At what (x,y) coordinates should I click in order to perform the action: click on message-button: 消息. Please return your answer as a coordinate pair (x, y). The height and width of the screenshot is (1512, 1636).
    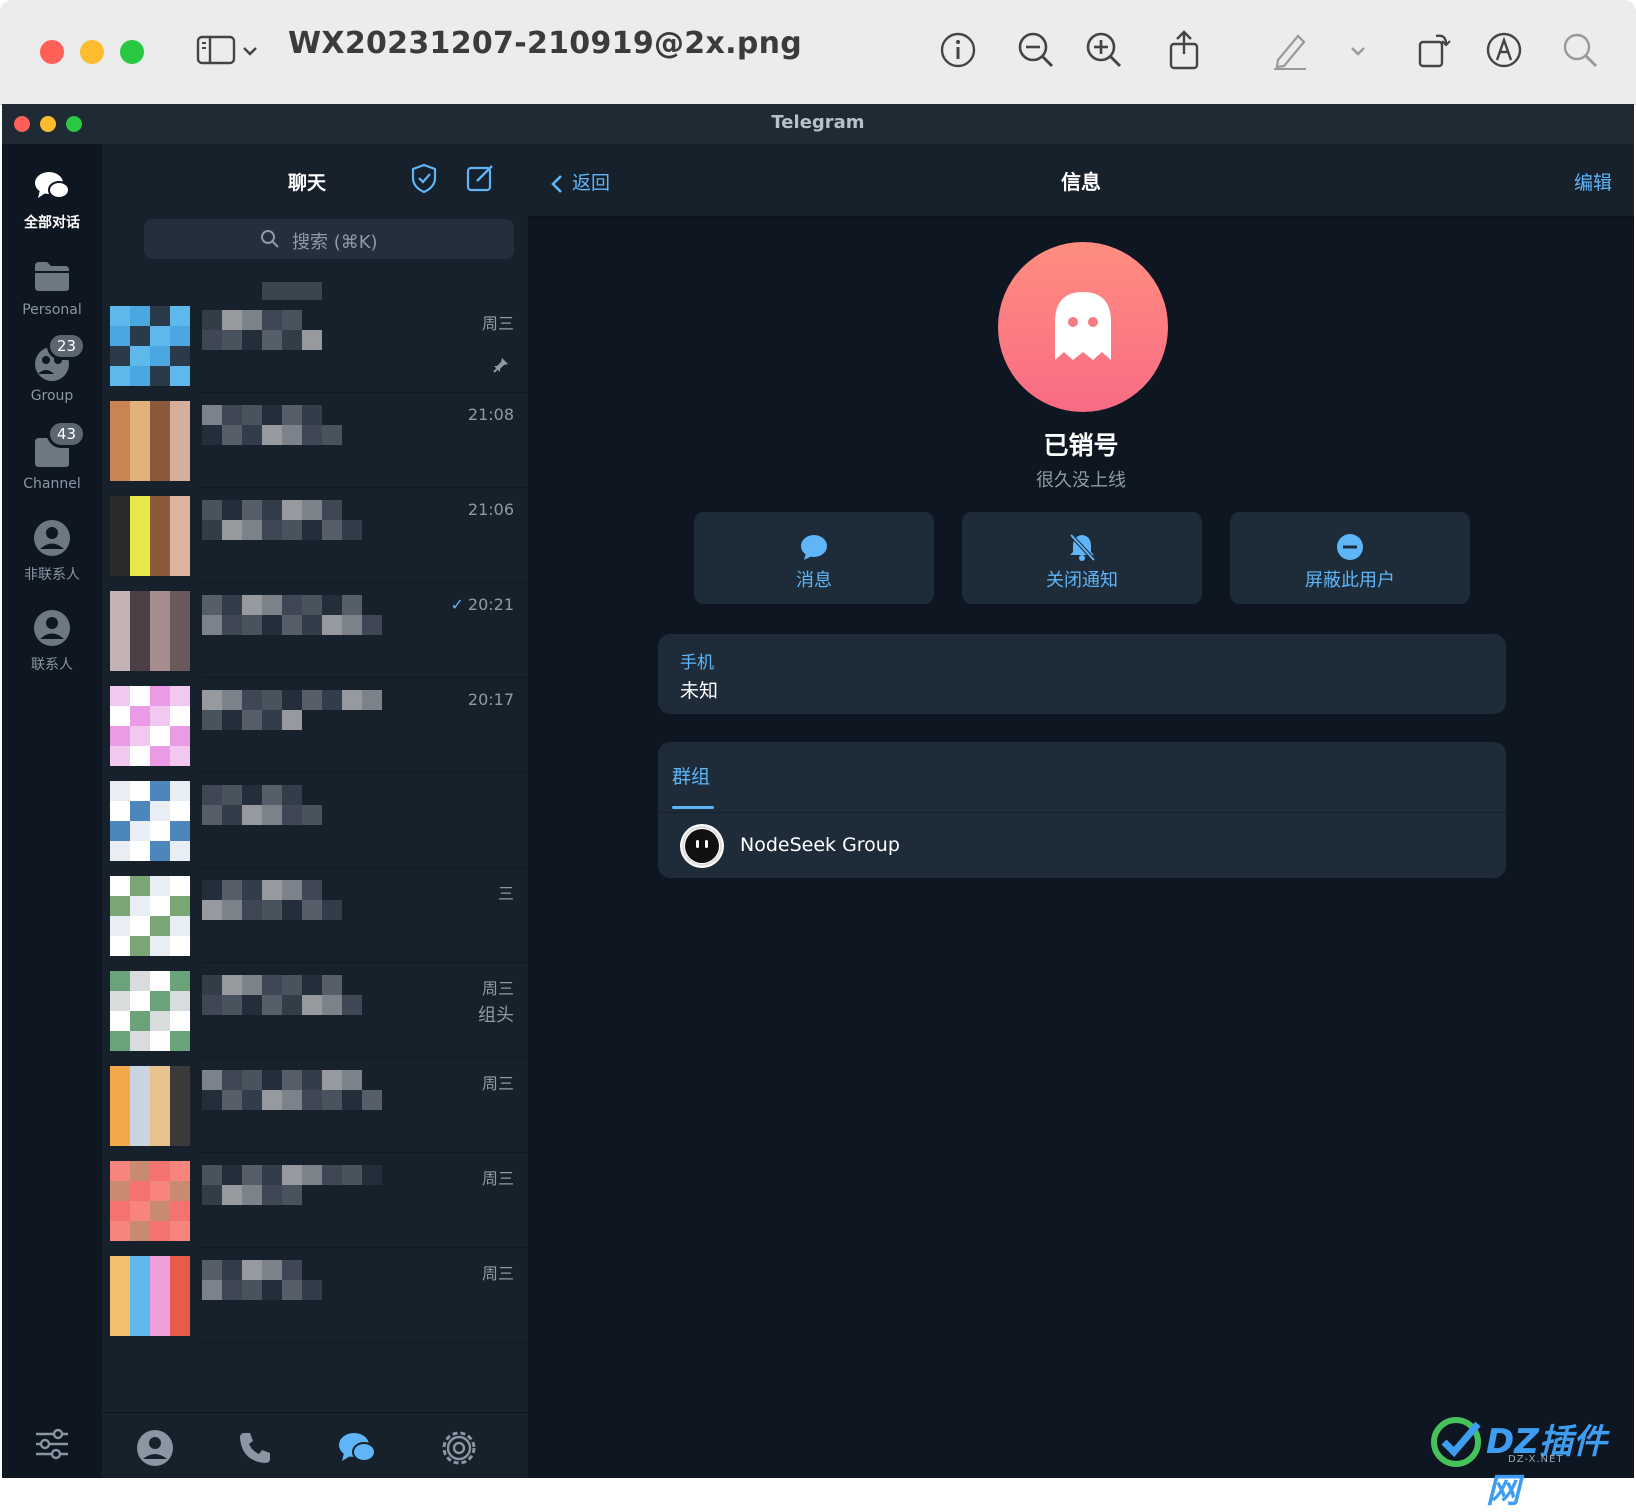
    Looking at the image, I should click on (814, 558).